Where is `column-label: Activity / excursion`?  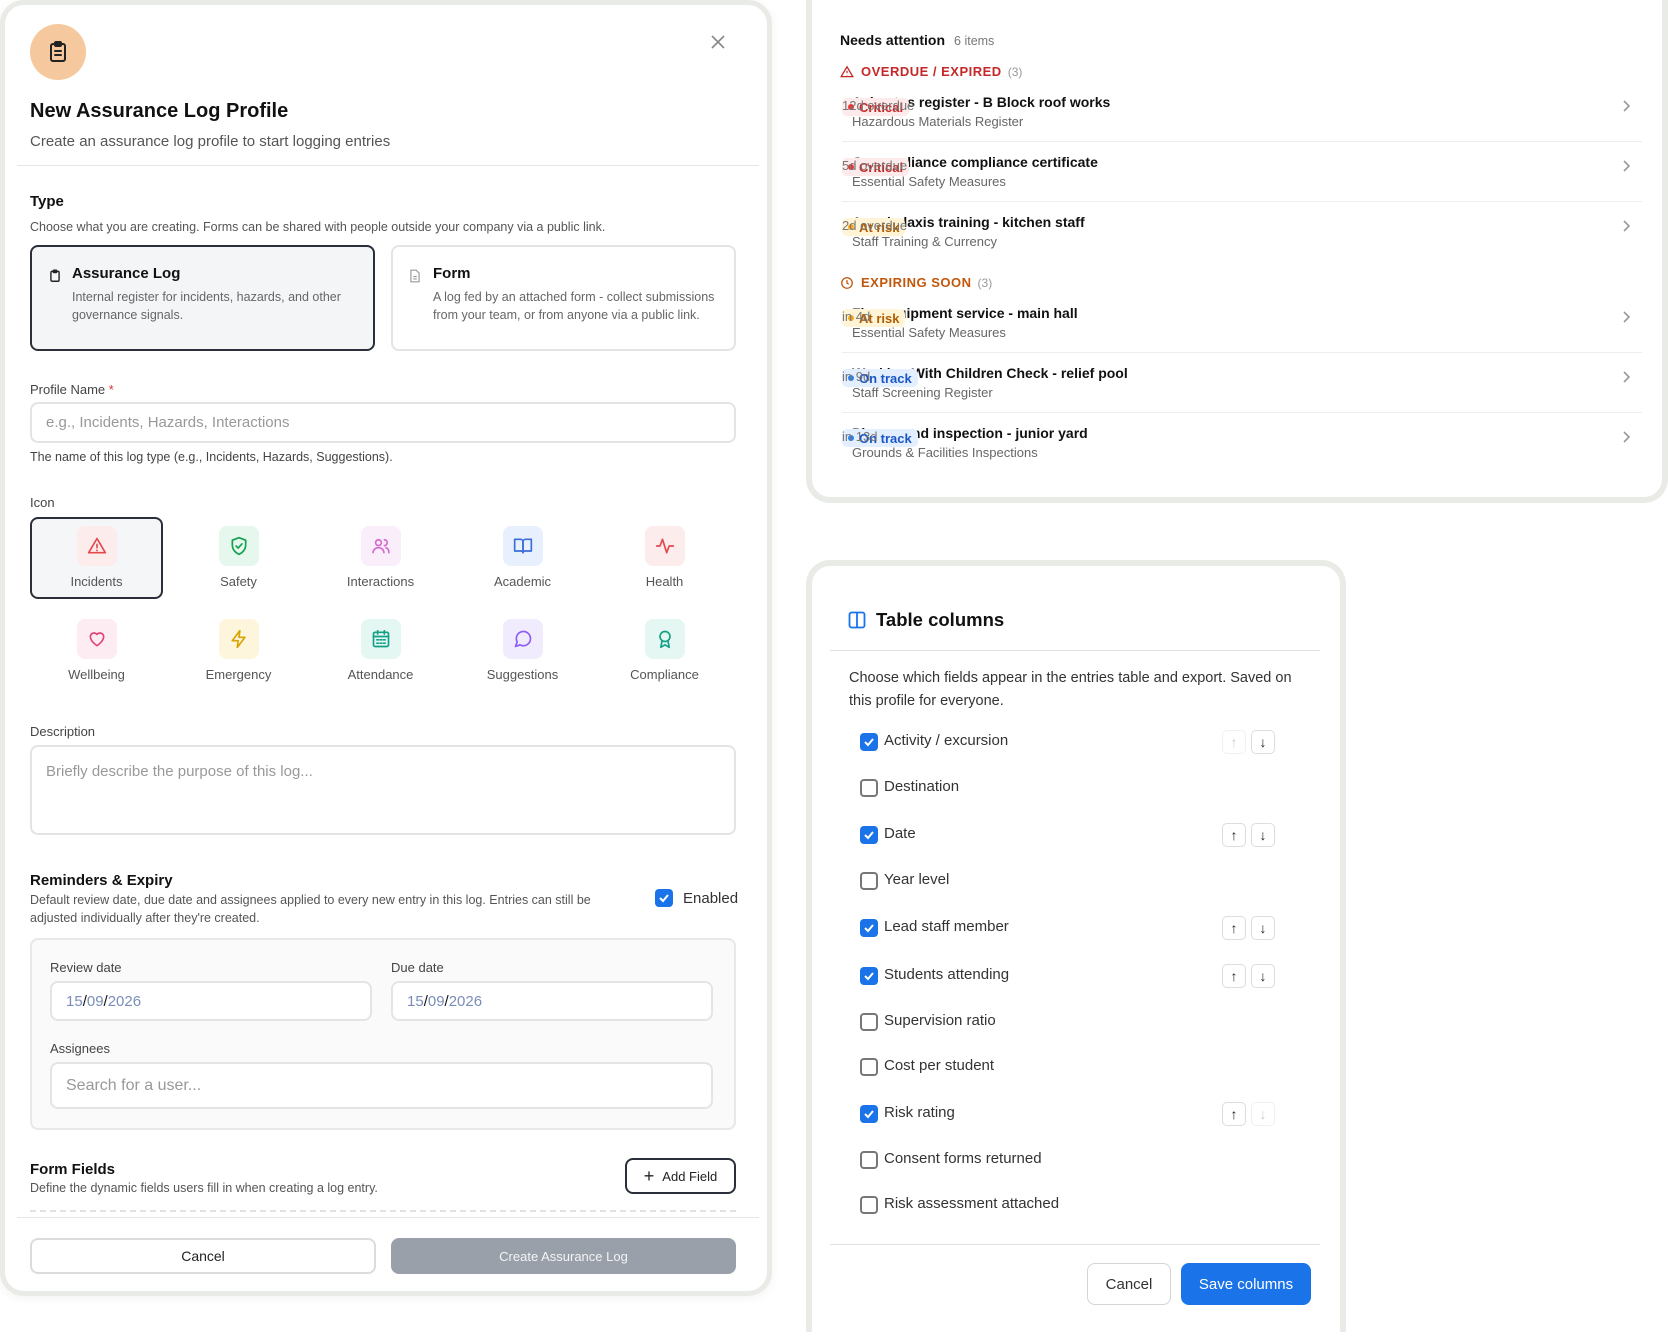 column-label: Activity / excursion is located at coordinates (946, 740).